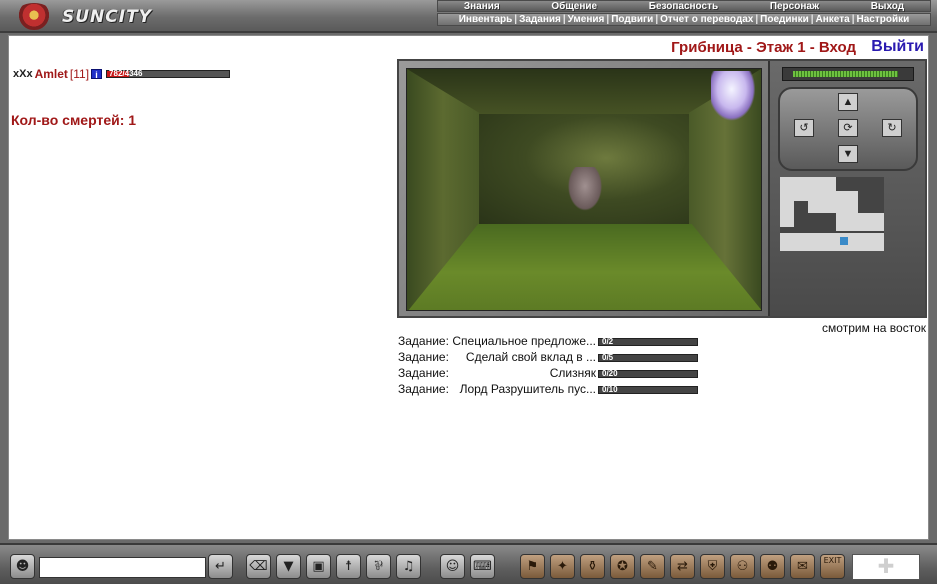 This screenshot has width=937, height=584. Describe the element at coordinates (682, 566) in the screenshot. I see `exchange-icon: ⇄` at that location.